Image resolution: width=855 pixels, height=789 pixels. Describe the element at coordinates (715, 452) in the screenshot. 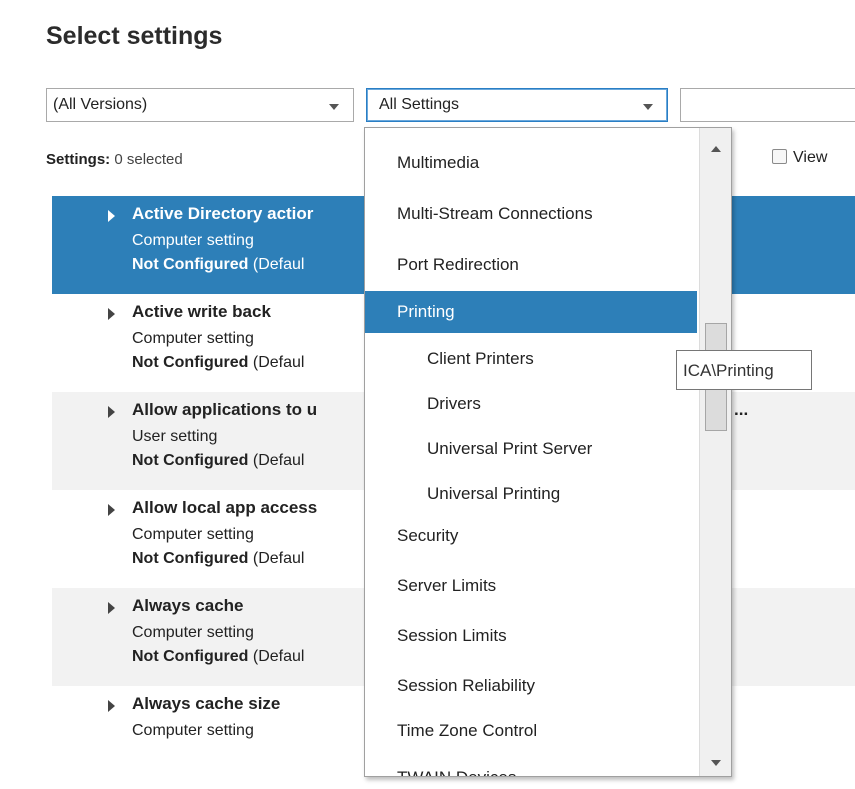

I see `dropdown-scrollbar` at that location.